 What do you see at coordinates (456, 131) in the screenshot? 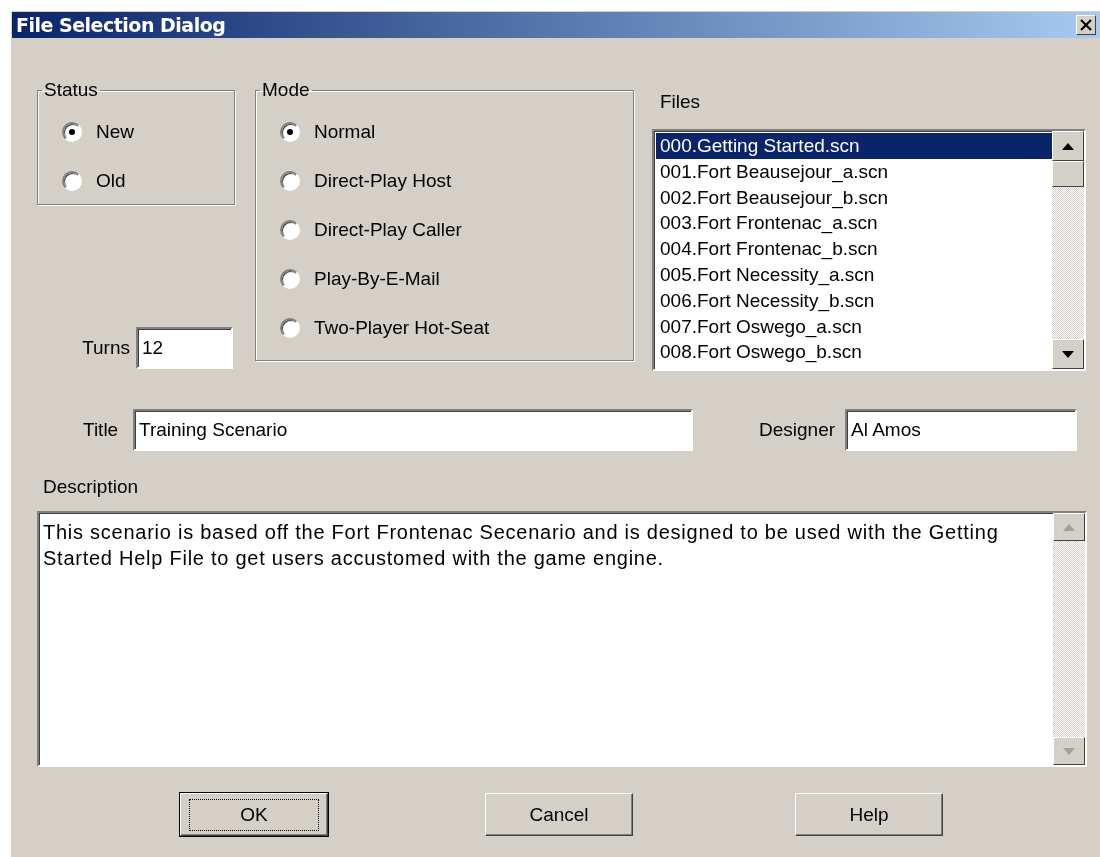
I see `radio-option: Normal` at bounding box center [456, 131].